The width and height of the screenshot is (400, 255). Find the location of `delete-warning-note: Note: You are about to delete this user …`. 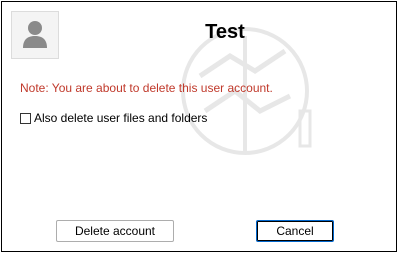

delete-warning-note: Note: You are about to delete this user … is located at coordinates (146, 88).